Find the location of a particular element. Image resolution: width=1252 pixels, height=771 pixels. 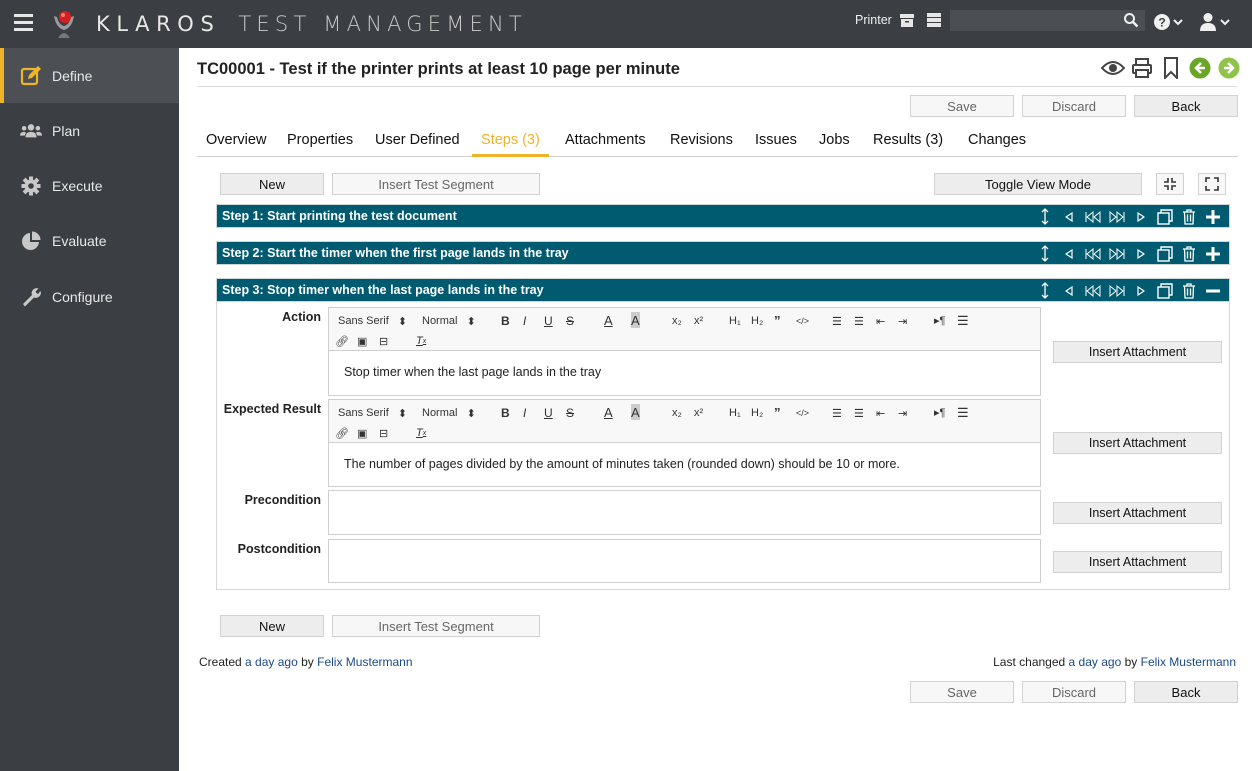

search-input is located at coordinates (1047, 20).